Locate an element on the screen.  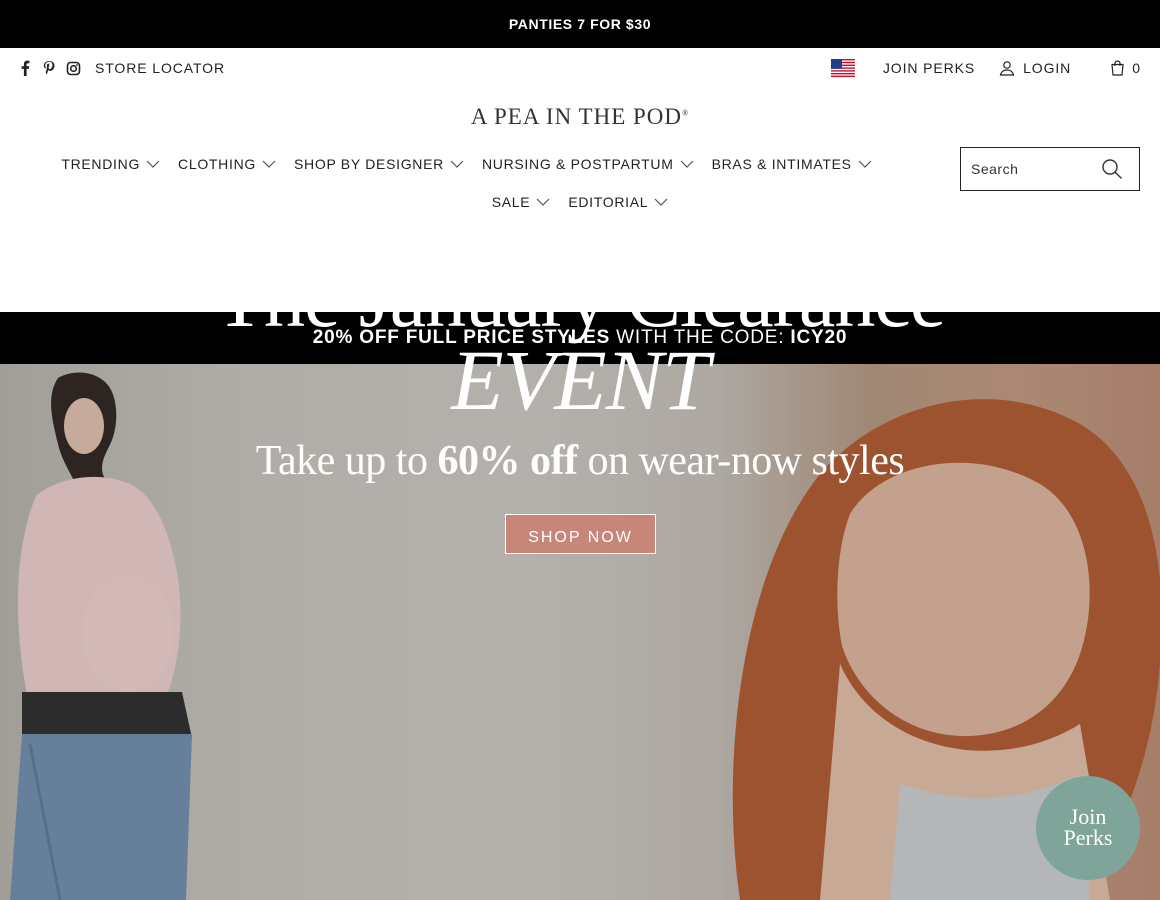
shop-now-button: SHOP NOW is located at coordinates (580, 534).